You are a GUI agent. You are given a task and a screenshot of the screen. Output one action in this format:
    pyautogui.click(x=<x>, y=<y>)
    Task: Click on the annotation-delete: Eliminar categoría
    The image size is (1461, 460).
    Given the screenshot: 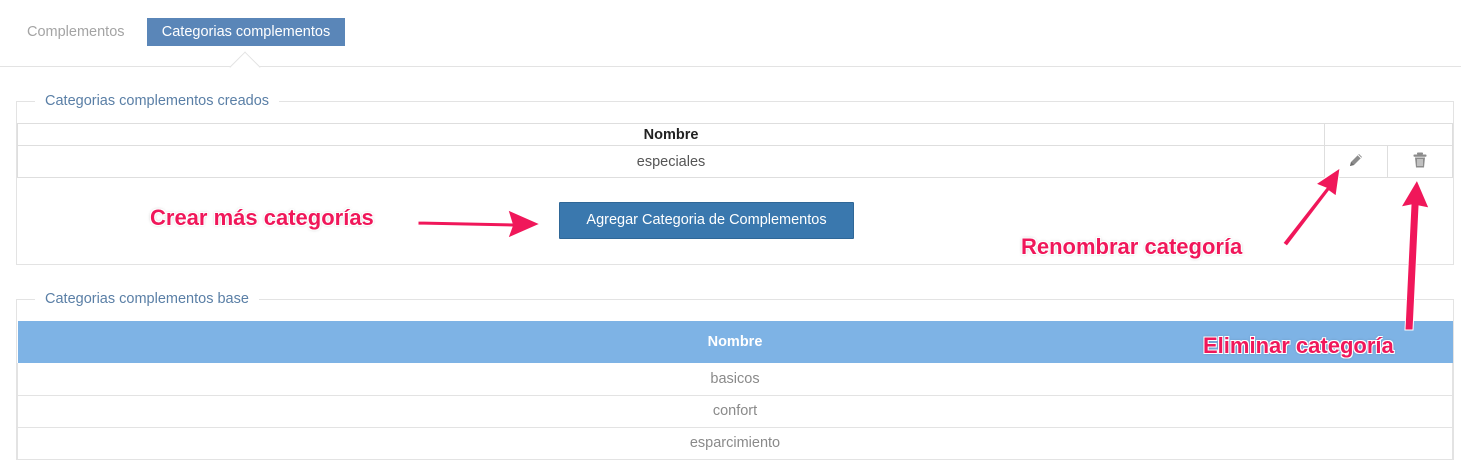 What is the action you would take?
    pyautogui.click(x=1298, y=345)
    